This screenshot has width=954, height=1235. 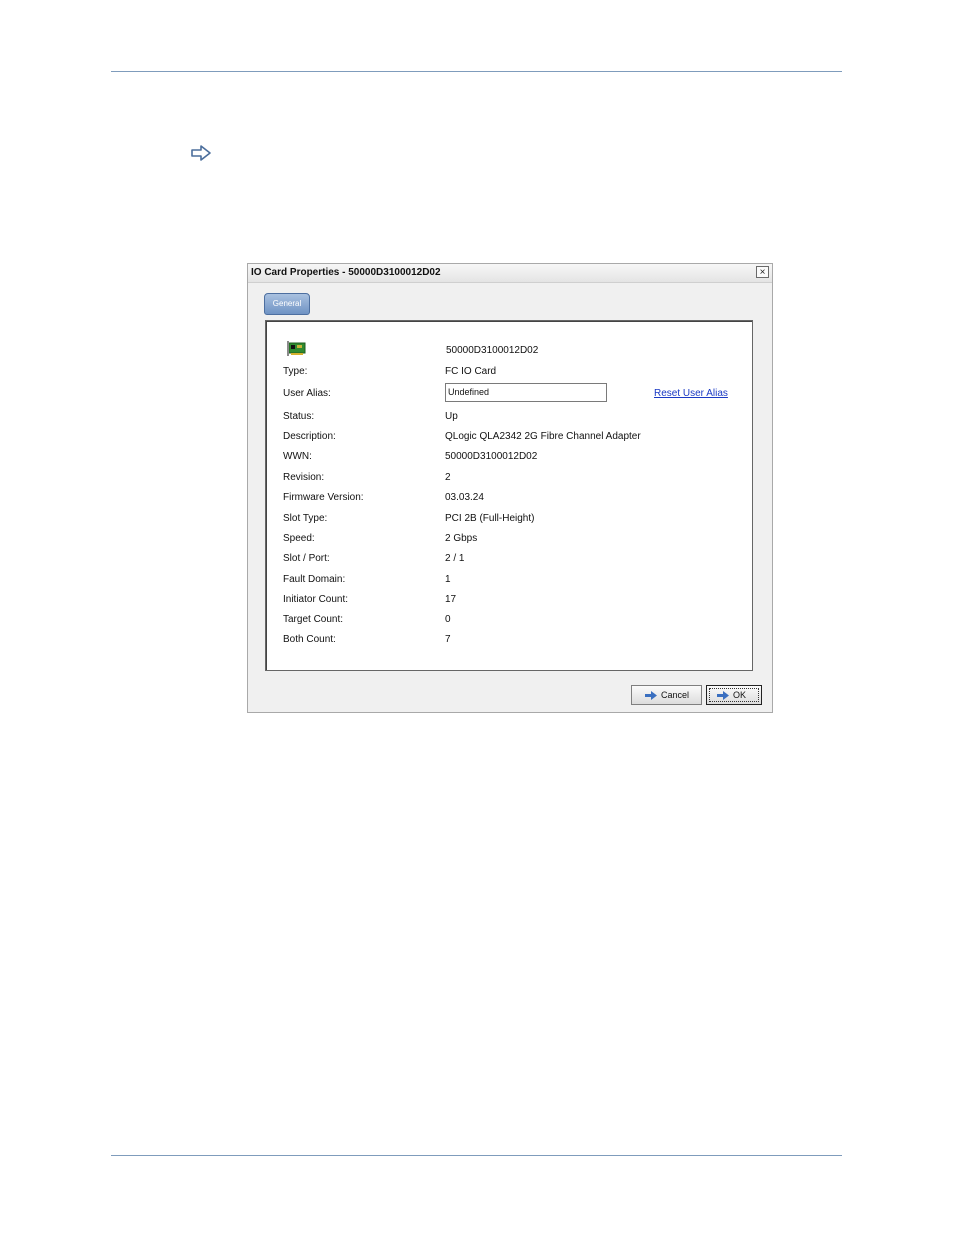 I want to click on ok-button-label: OK, so click(x=740, y=695).